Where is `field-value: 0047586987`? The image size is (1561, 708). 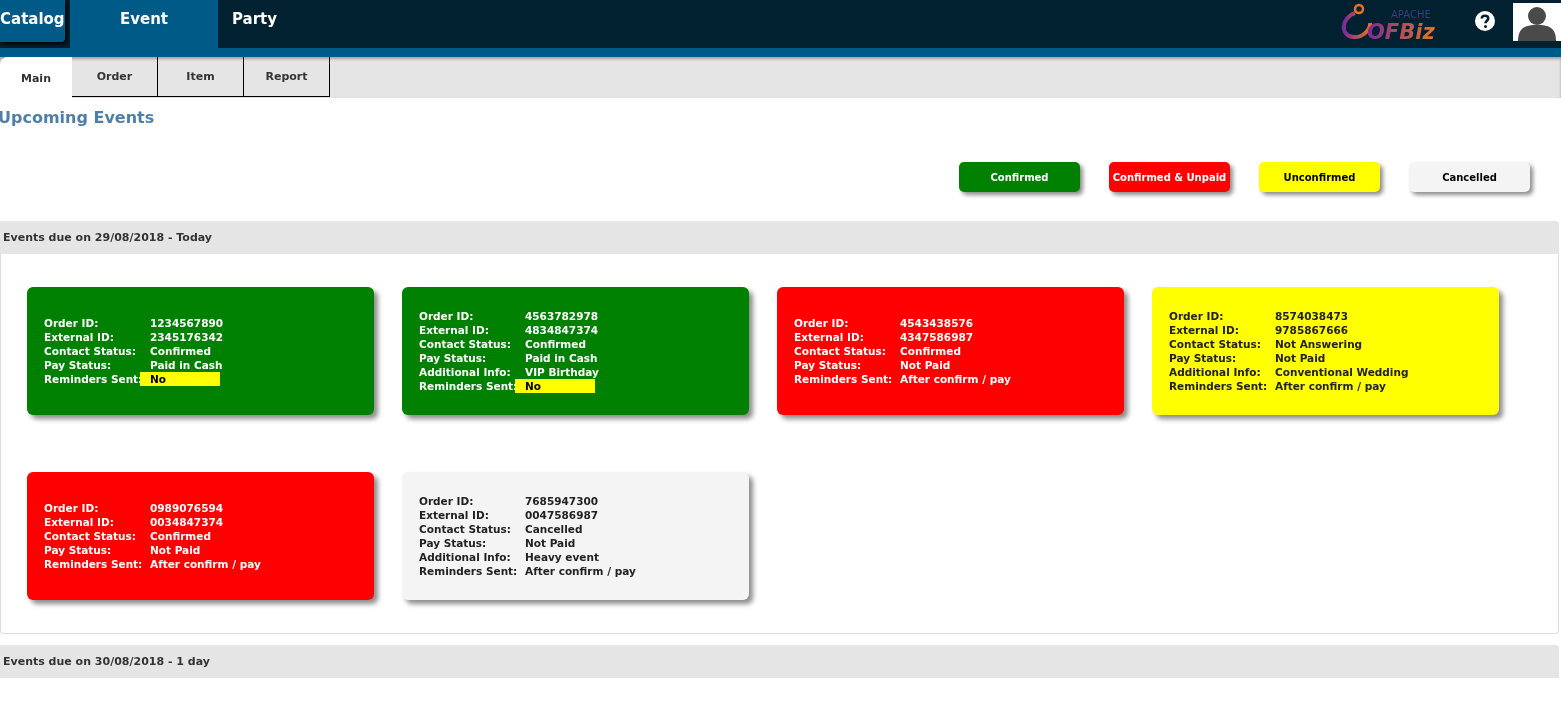
field-value: 0047586987 is located at coordinates (562, 515).